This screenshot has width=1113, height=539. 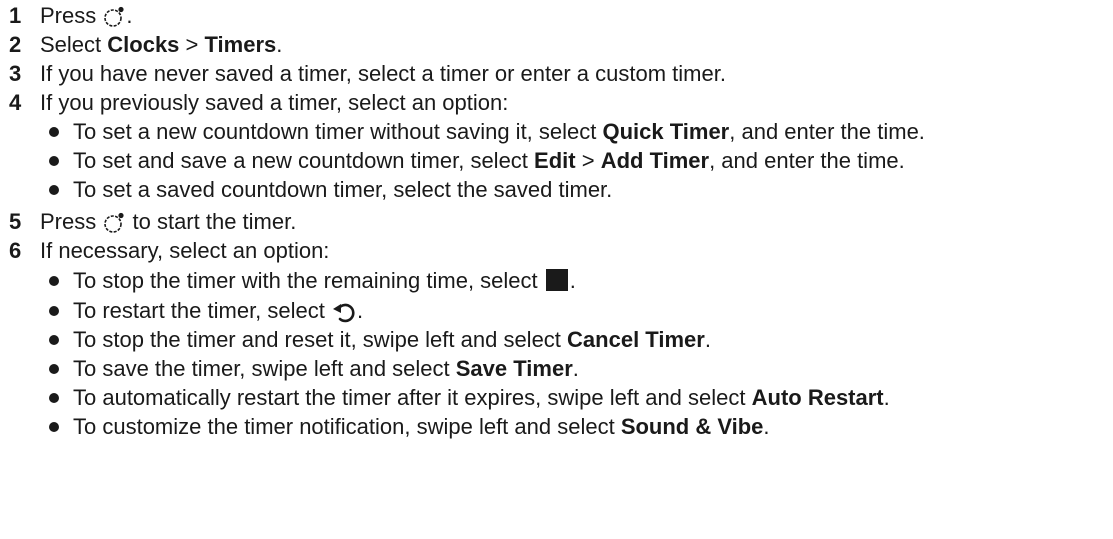 I want to click on step-text: Press, so click(x=68, y=15).